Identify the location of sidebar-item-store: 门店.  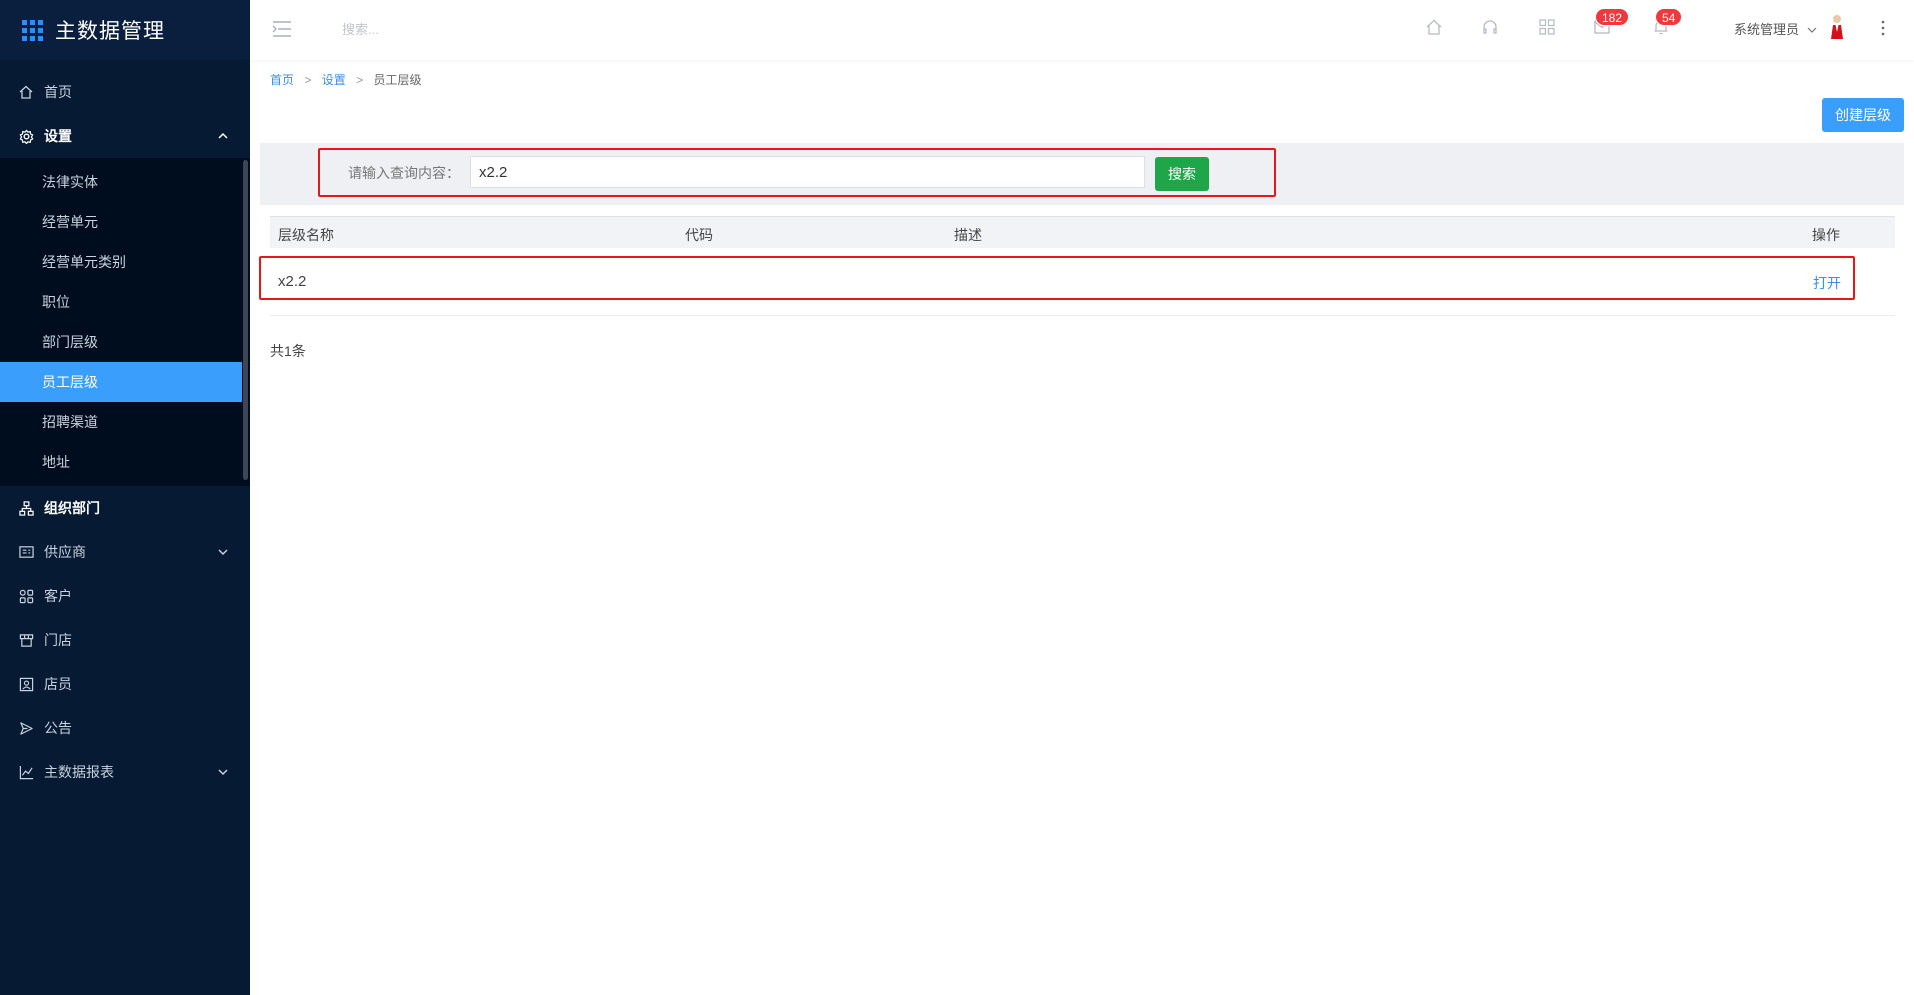
(125, 640).